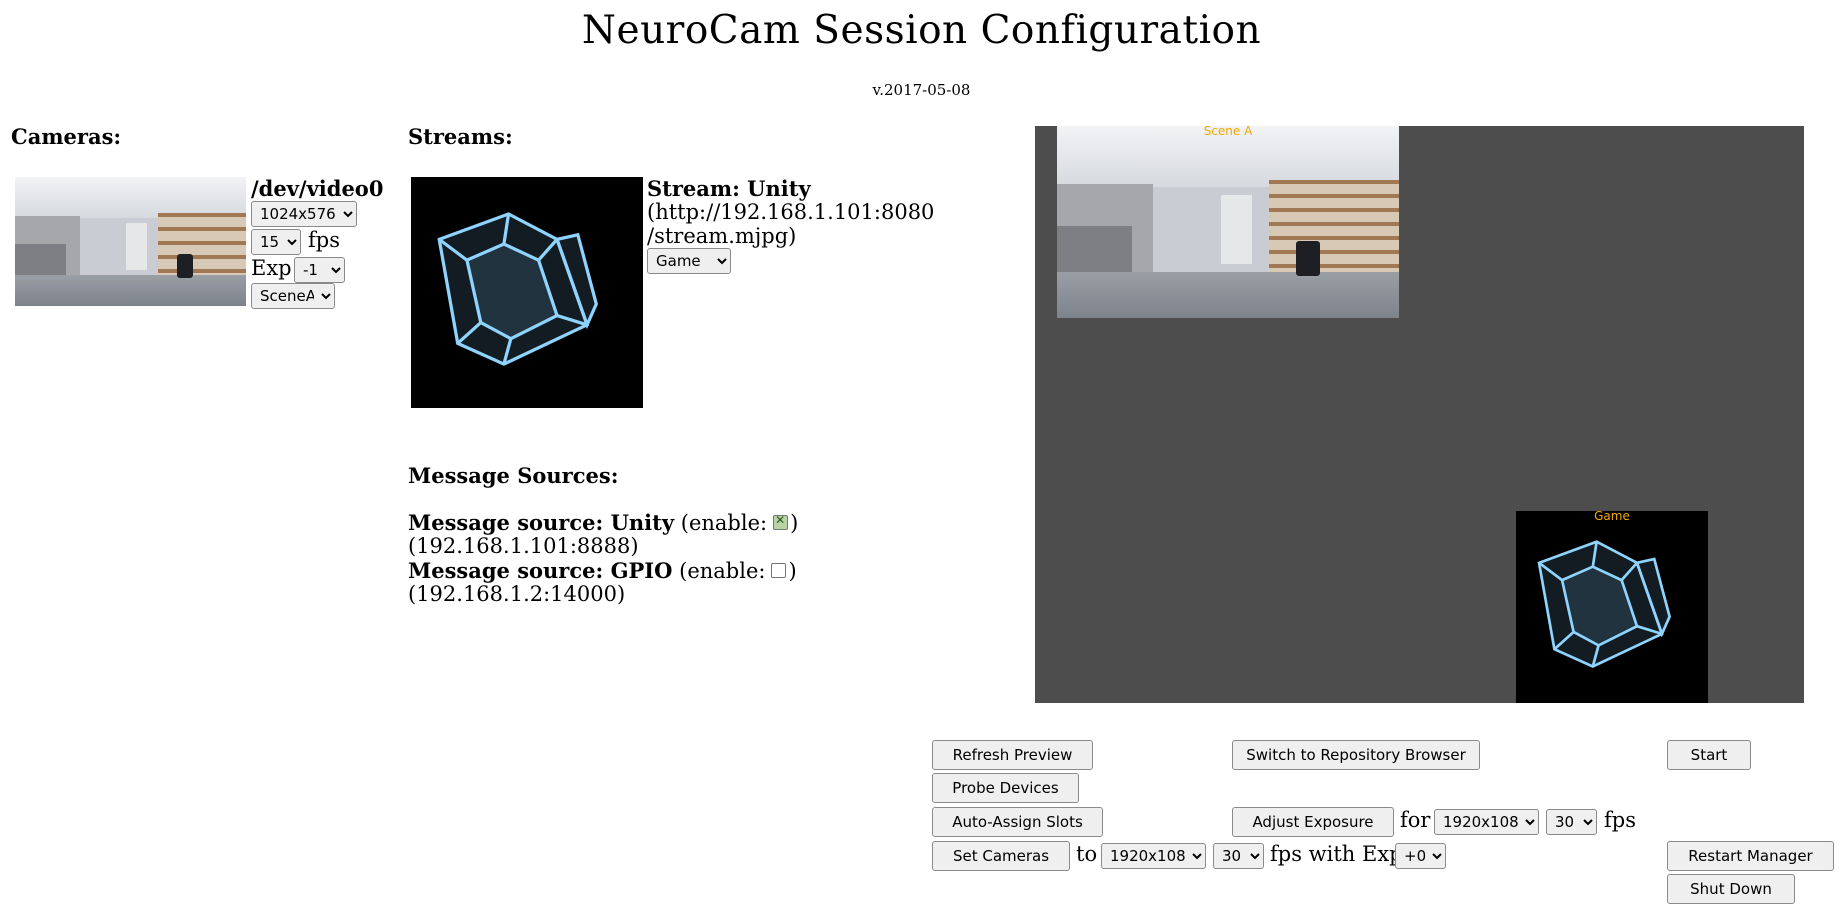 The height and width of the screenshot is (916, 1843). Describe the element at coordinates (689, 261) in the screenshot. I see `stream-slot-select: Game` at that location.